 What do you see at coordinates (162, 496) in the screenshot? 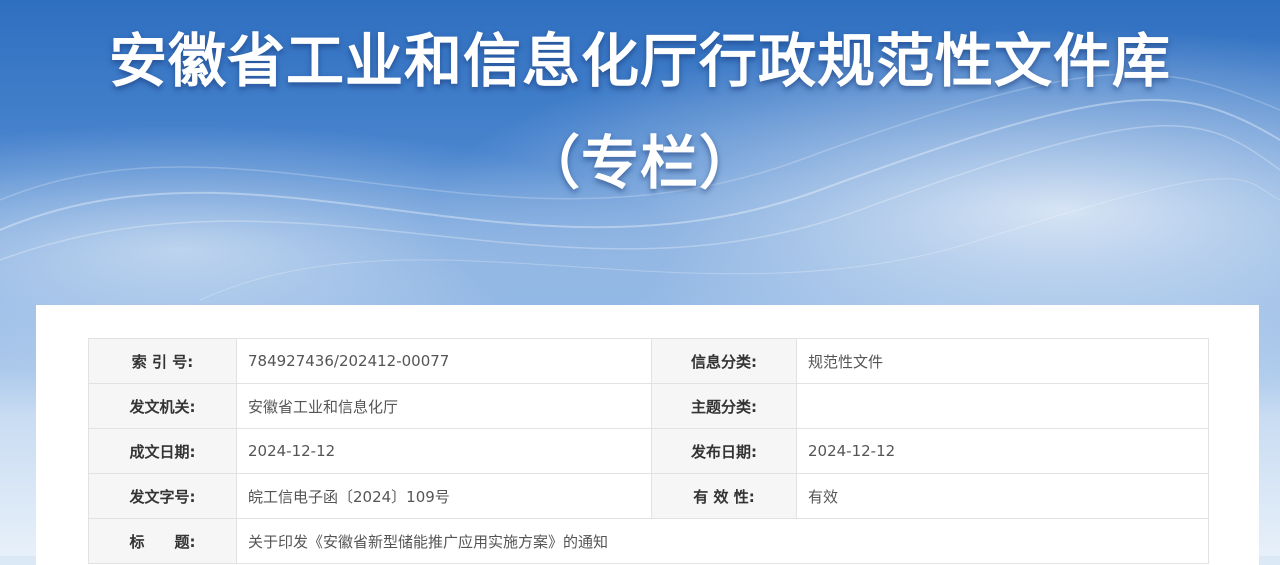
I see `doc-number-label: 发文字号:` at bounding box center [162, 496].